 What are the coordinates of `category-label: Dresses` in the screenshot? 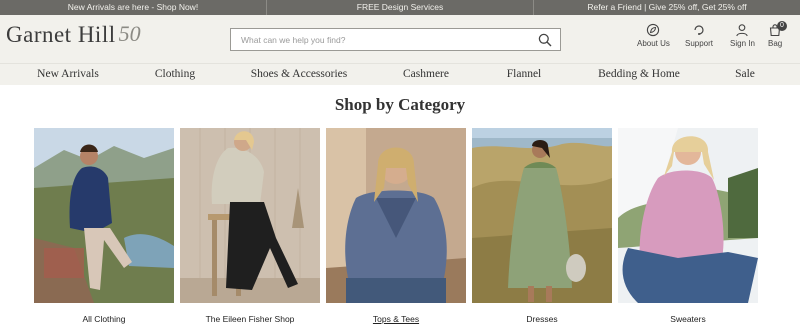 It's located at (542, 319).